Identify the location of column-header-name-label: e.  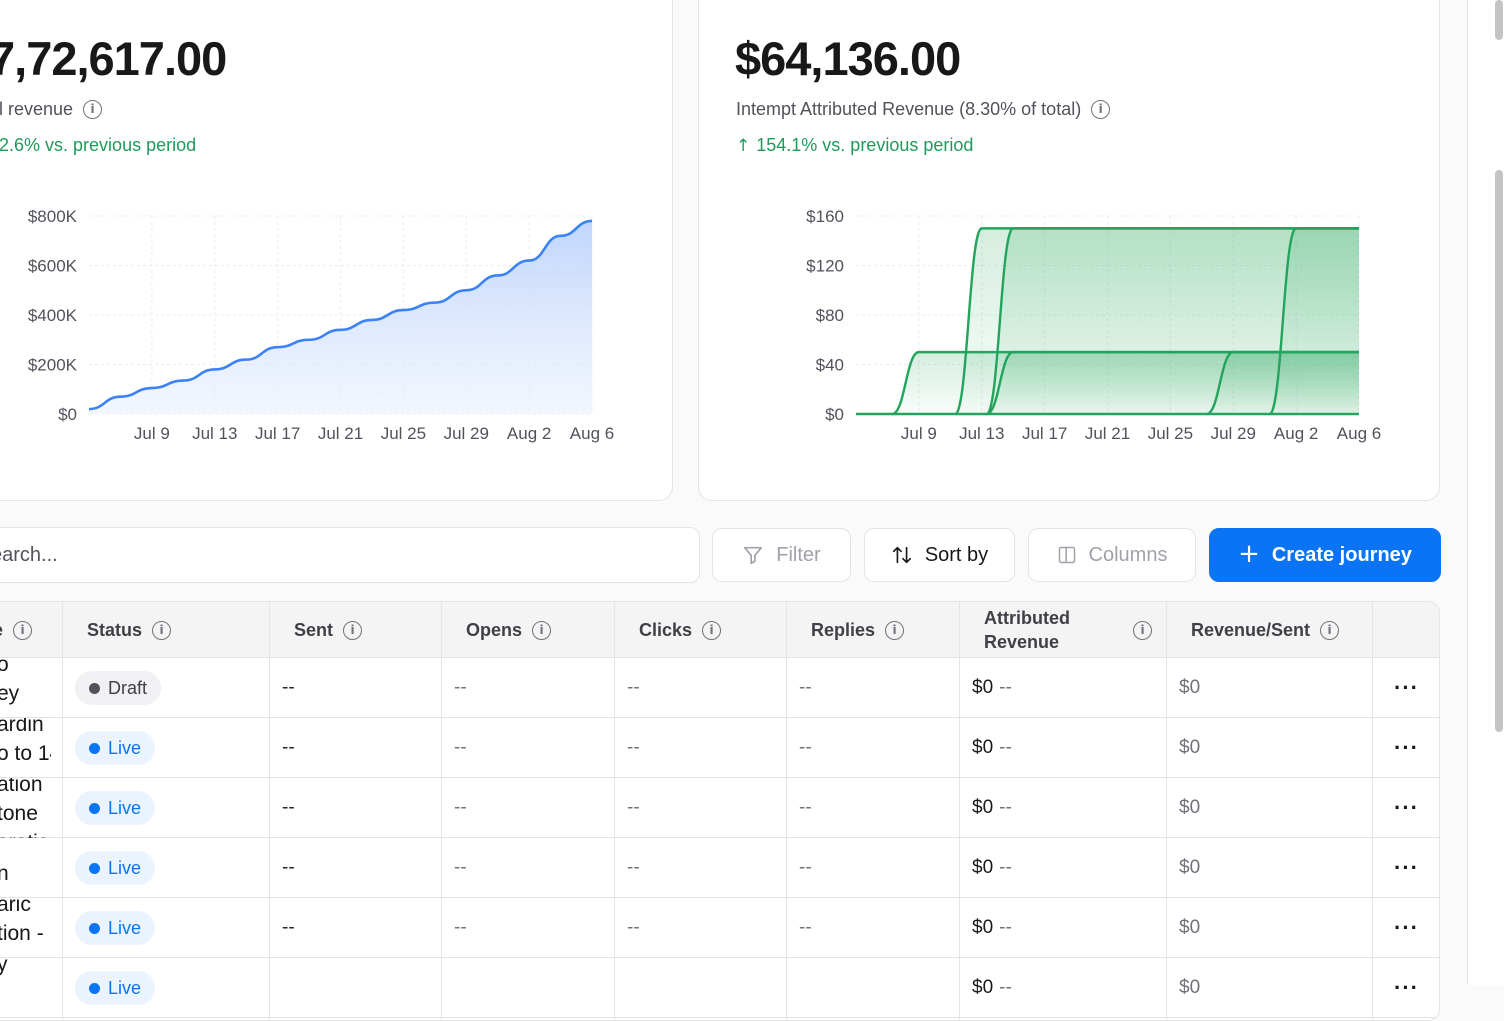
(1, 630).